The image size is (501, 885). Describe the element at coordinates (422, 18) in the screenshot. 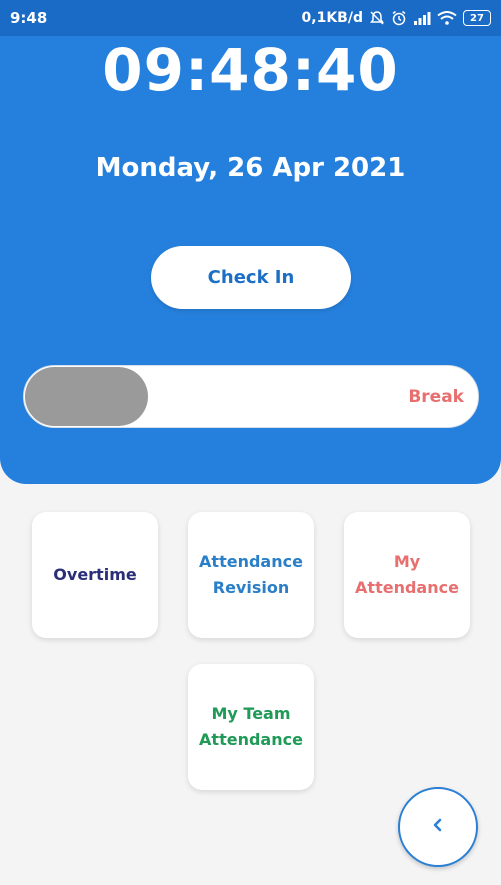

I see `signal-icon` at that location.